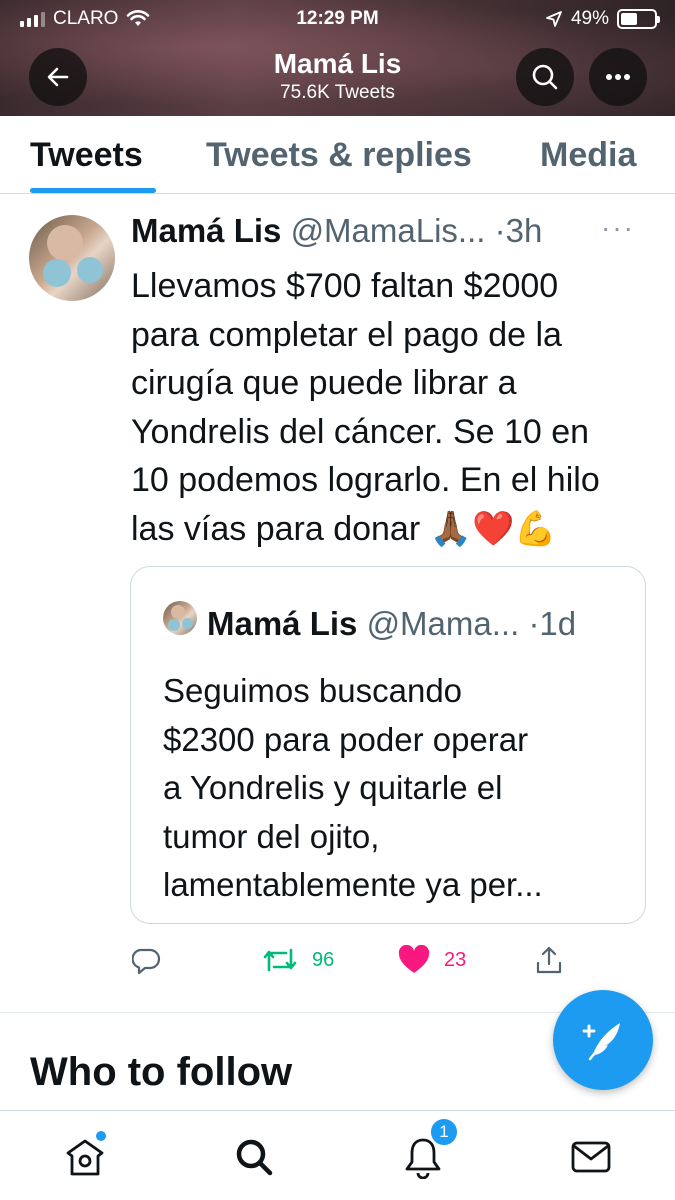  I want to click on quoted-tweet-header: Mamá Lis @Mama... ·1d, so click(391, 624).